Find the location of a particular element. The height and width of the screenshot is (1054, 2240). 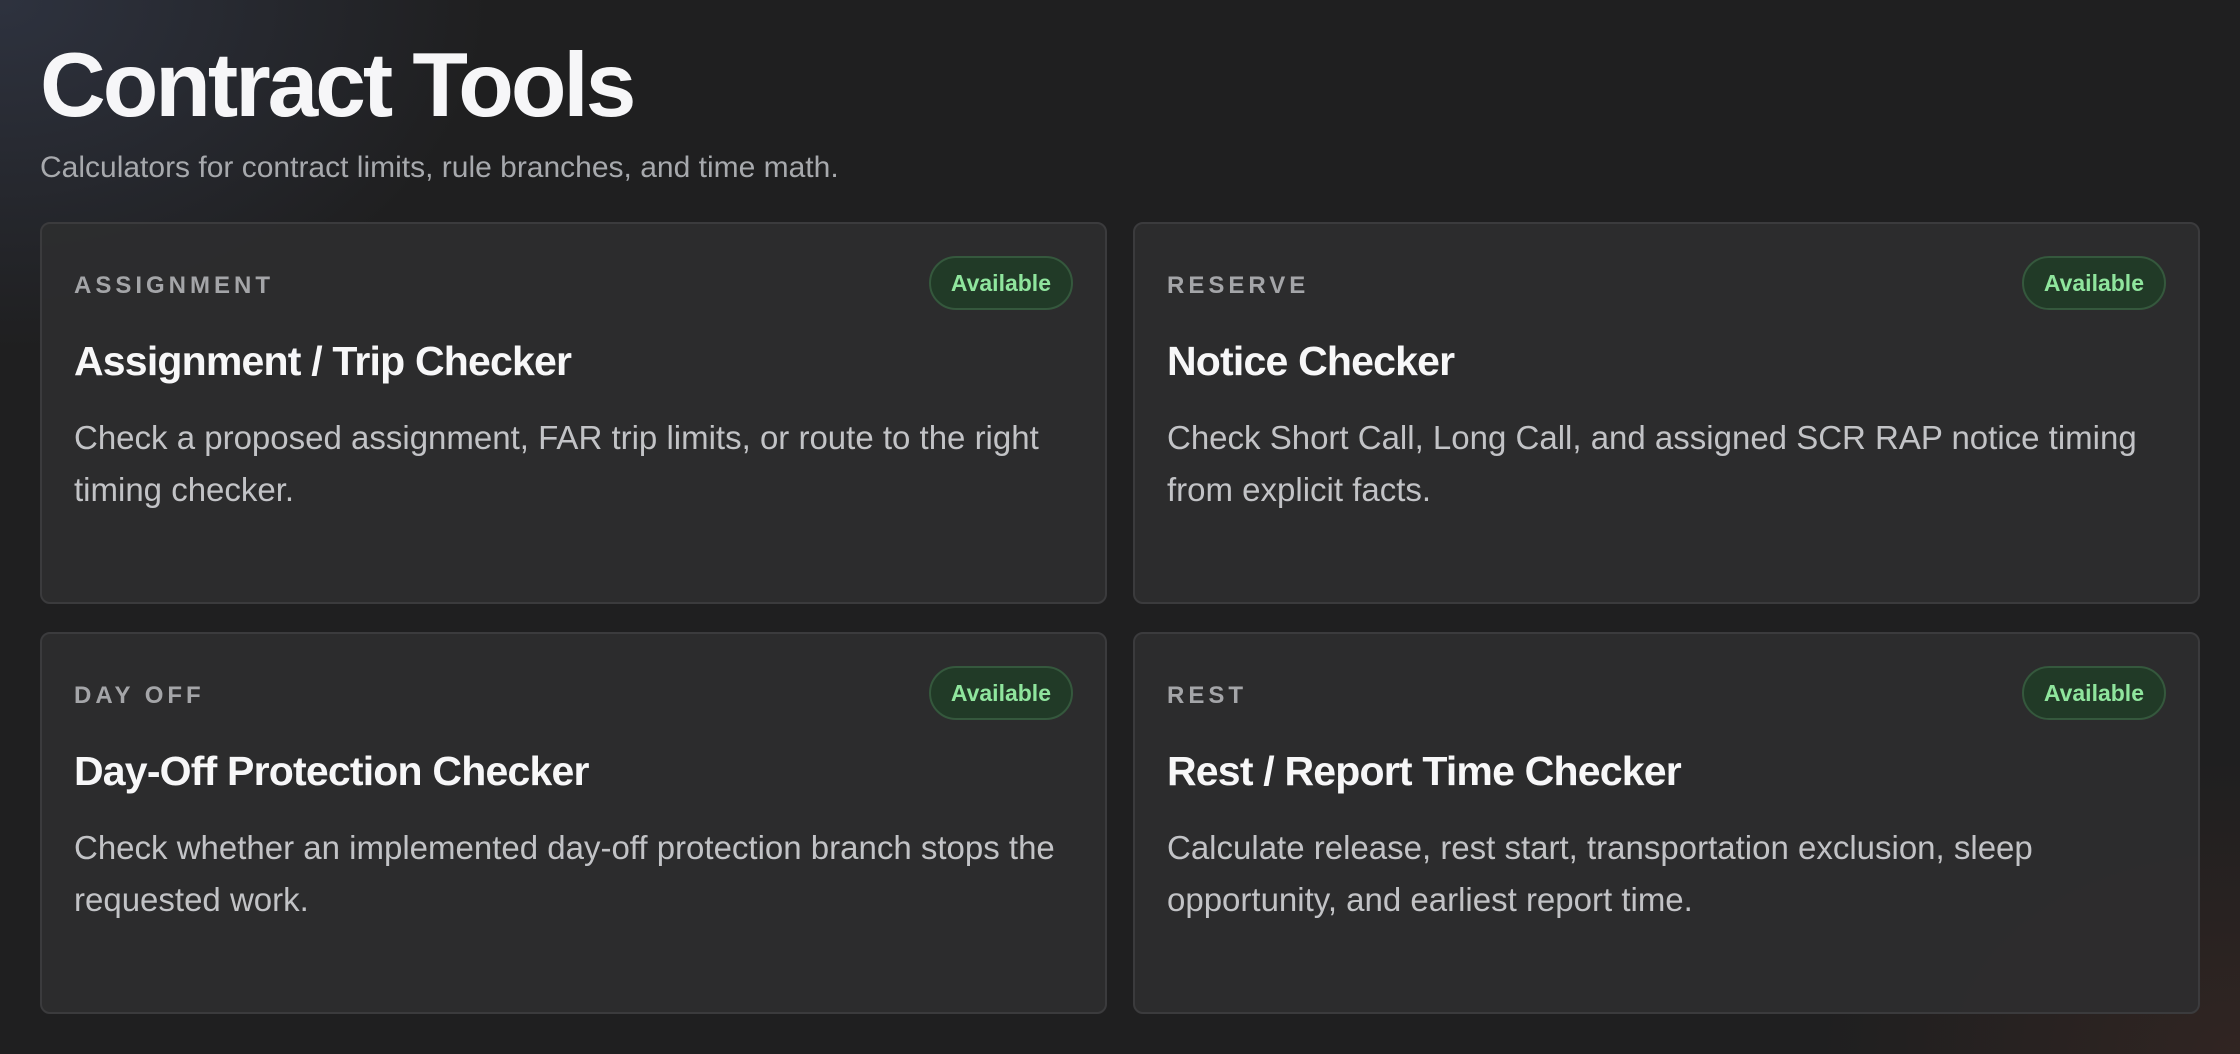

card-title: Day-Off Protection Checker is located at coordinates (331, 771).